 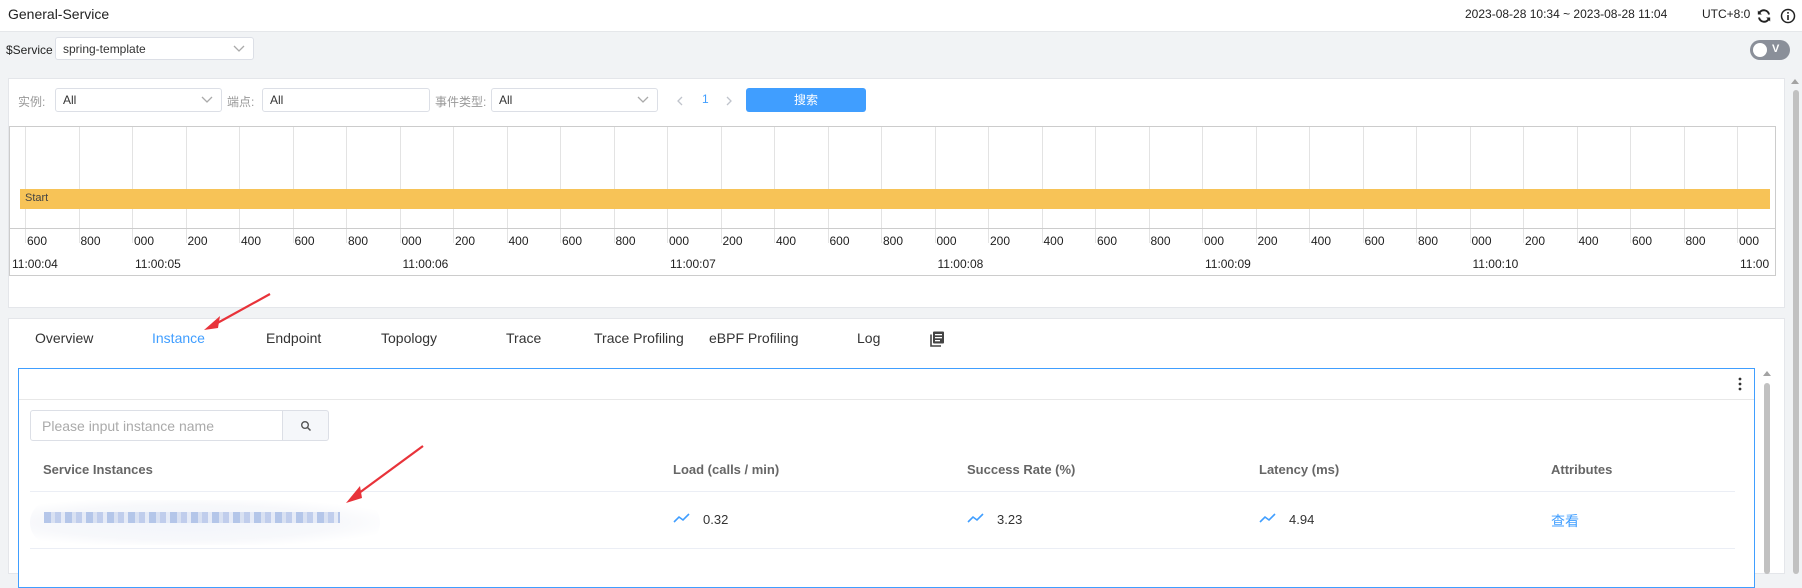 I want to click on search-button: 搜索, so click(x=806, y=100).